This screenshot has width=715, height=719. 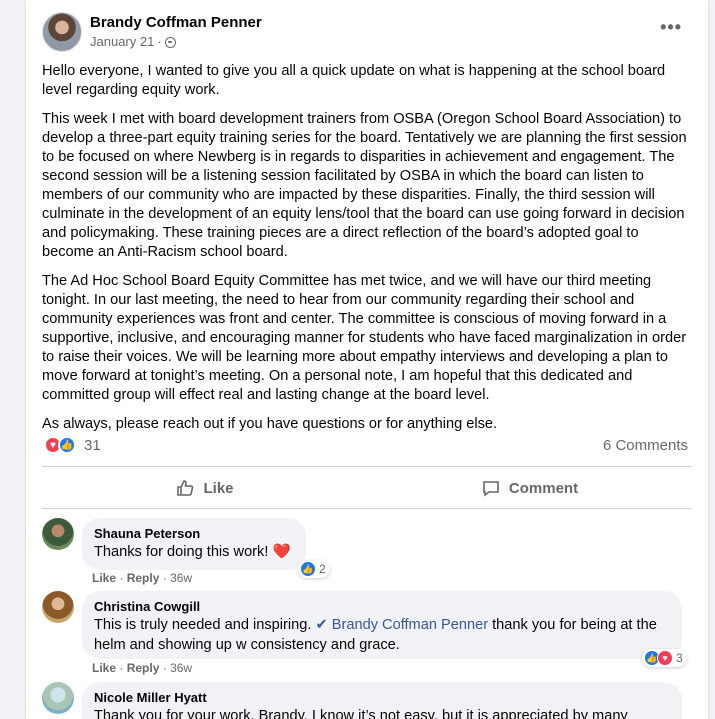 I want to click on reaction-count: 31, so click(x=92, y=445).